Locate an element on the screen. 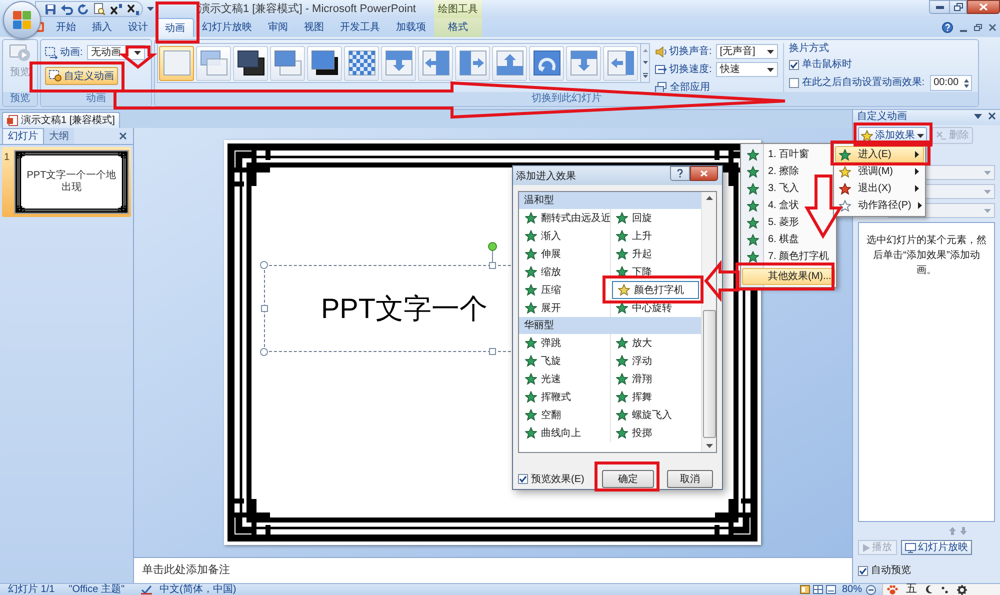 This screenshot has height=595, width=1000. save-icon is located at coordinates (50, 9).